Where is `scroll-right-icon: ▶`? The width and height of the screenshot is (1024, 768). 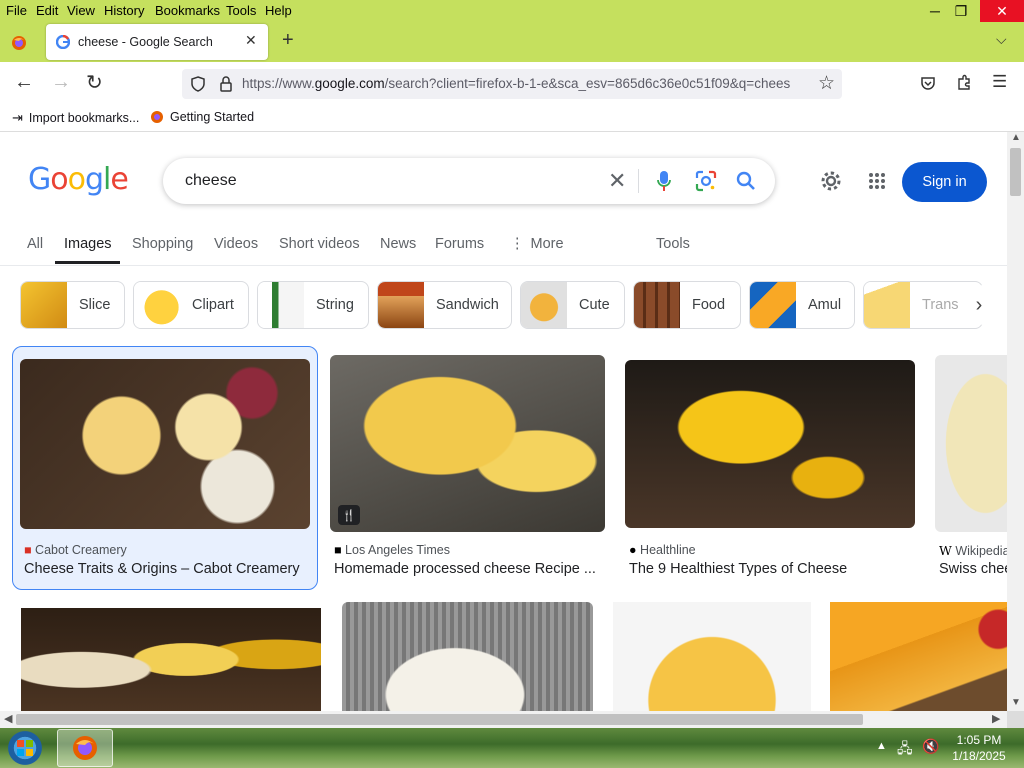
scroll-right-icon: ▶ is located at coordinates (996, 718).